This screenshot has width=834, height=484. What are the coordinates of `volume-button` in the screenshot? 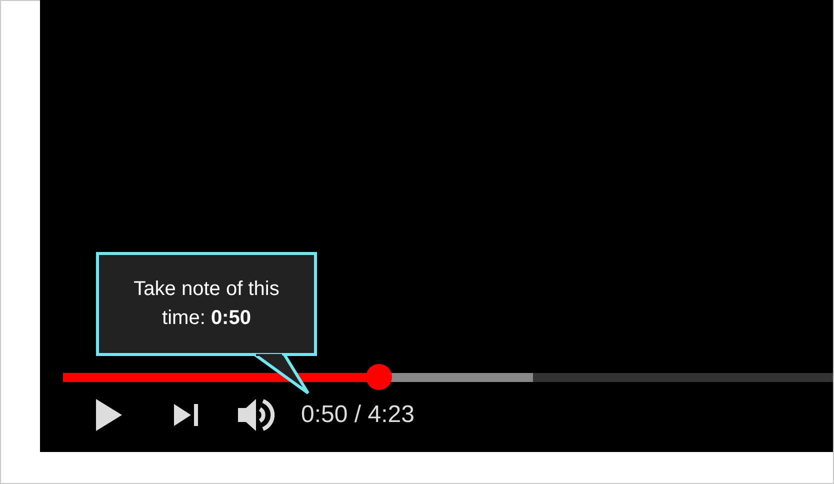 It's located at (257, 415).